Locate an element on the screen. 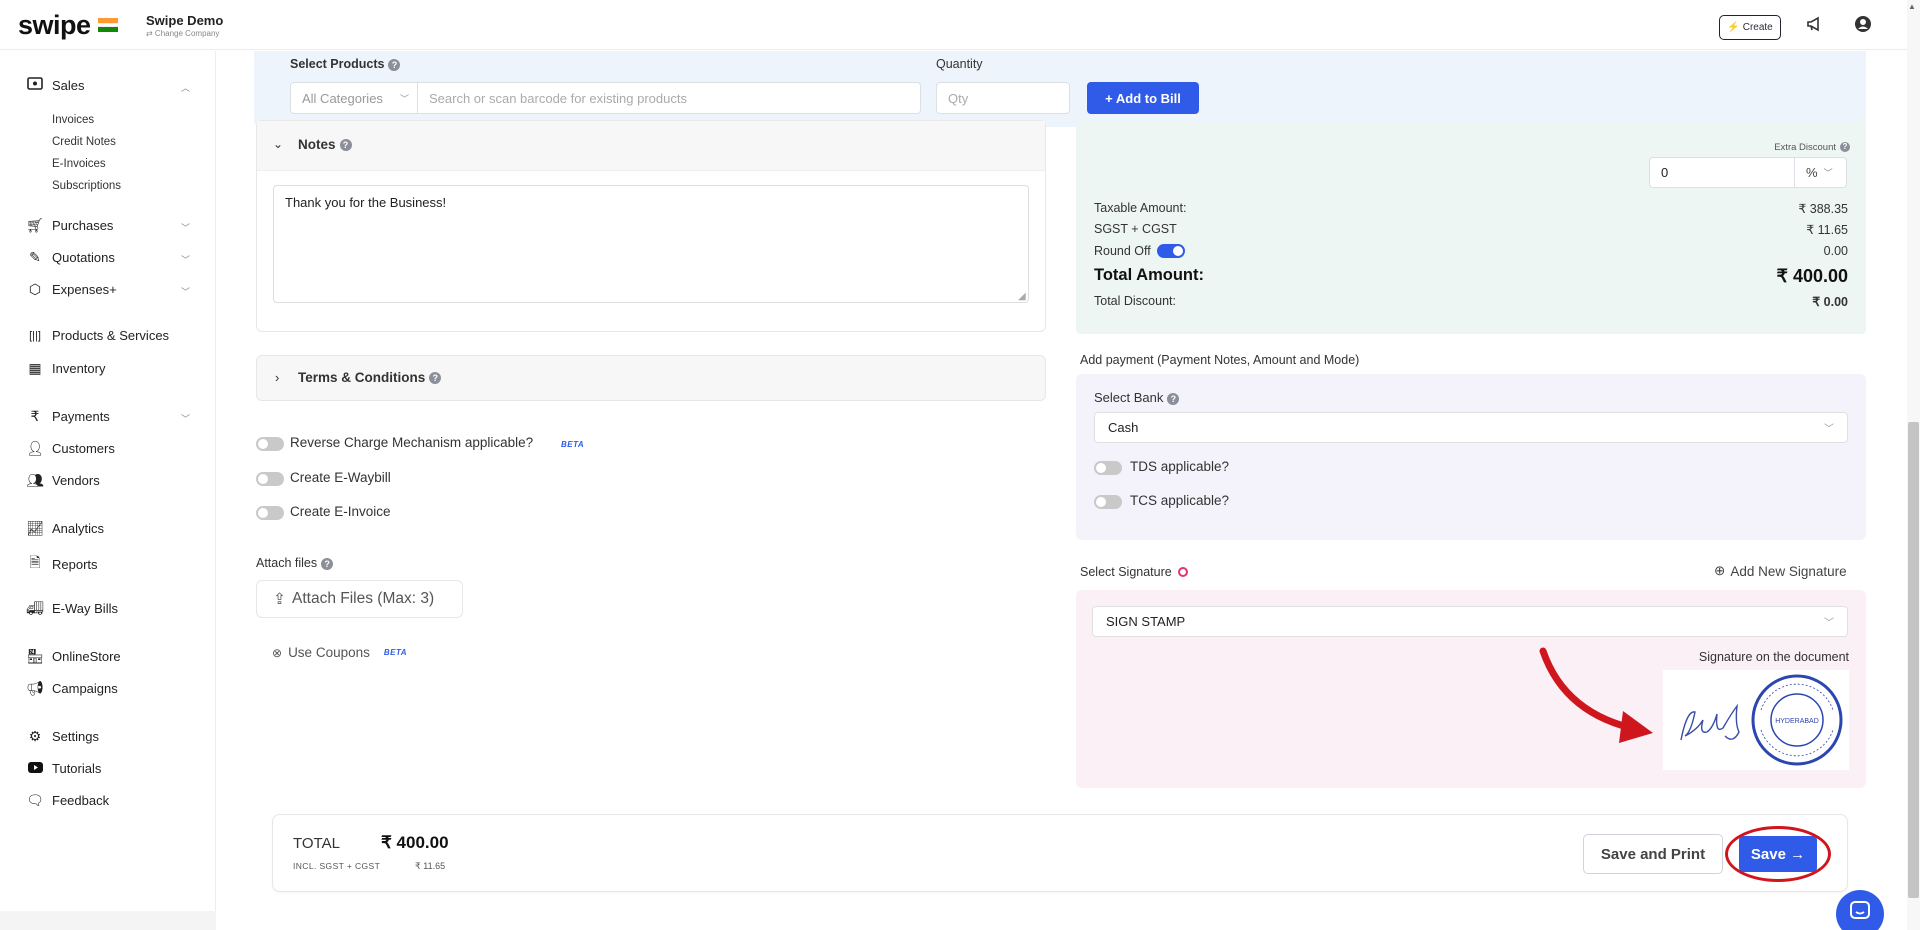  reverse-charge-toggle is located at coordinates (270, 444).